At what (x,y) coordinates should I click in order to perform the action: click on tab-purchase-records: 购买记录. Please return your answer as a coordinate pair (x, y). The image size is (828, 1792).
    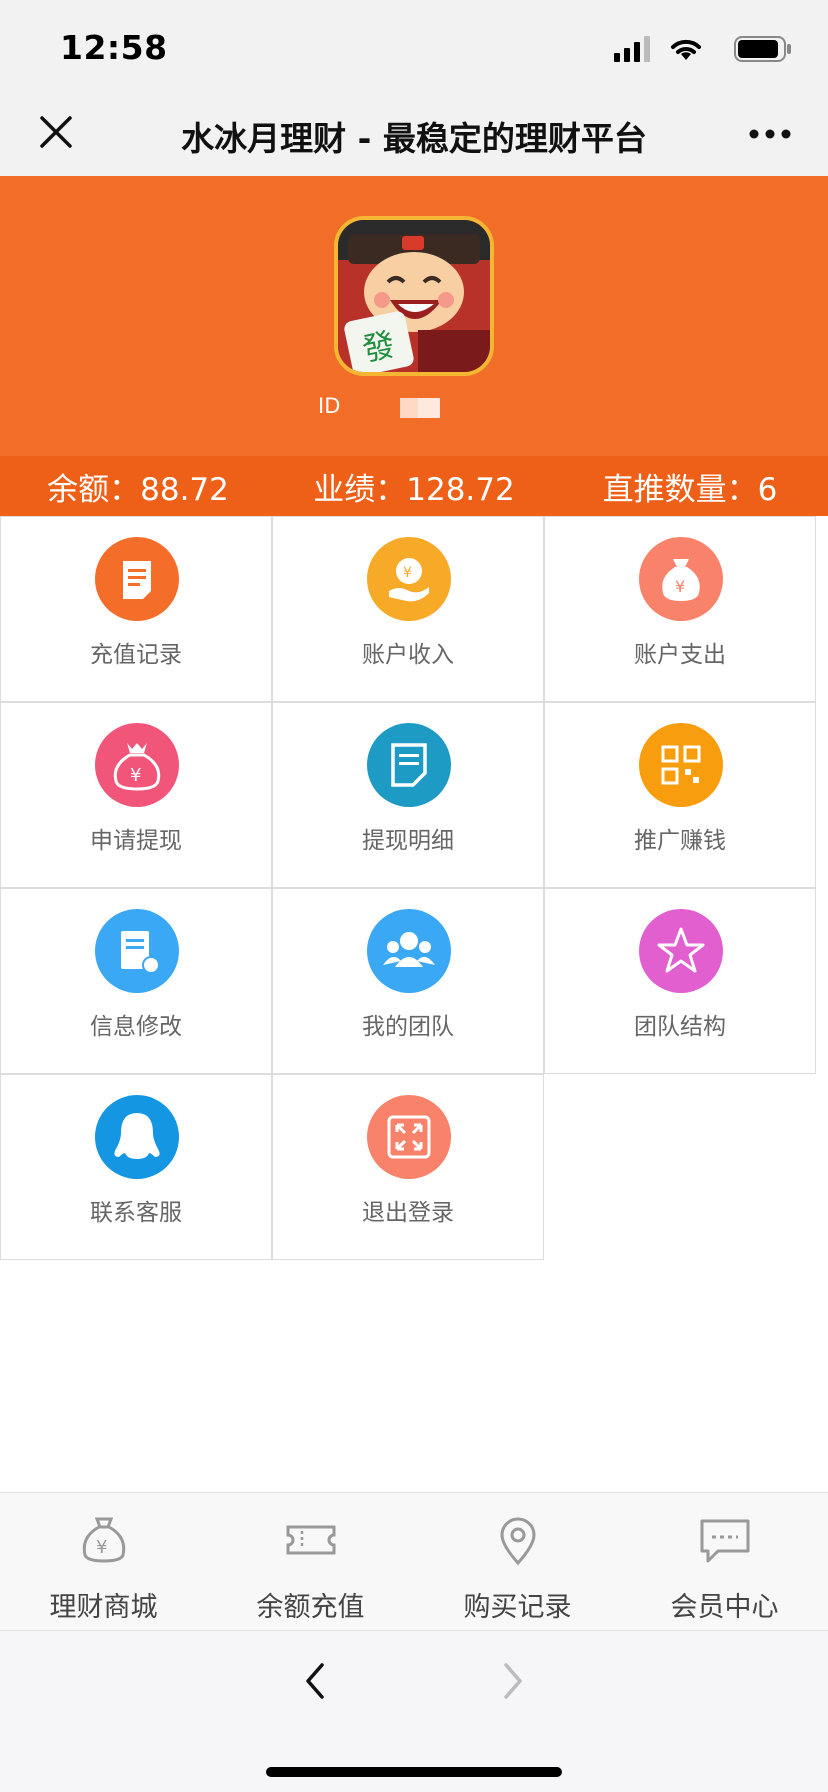
    Looking at the image, I should click on (517, 1561).